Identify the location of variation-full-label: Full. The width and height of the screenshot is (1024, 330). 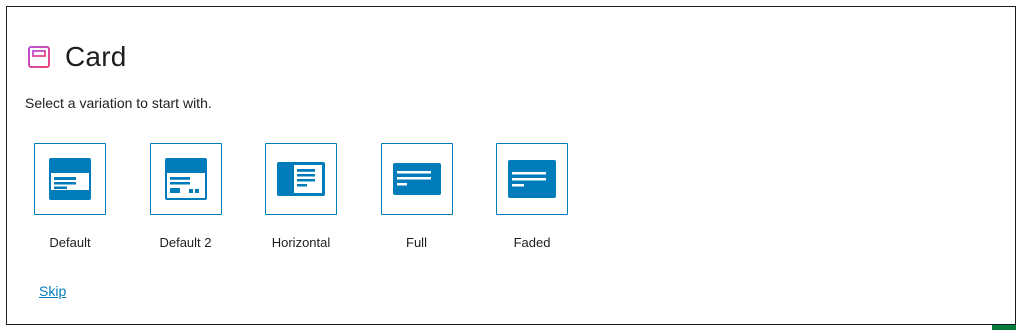
(416, 242).